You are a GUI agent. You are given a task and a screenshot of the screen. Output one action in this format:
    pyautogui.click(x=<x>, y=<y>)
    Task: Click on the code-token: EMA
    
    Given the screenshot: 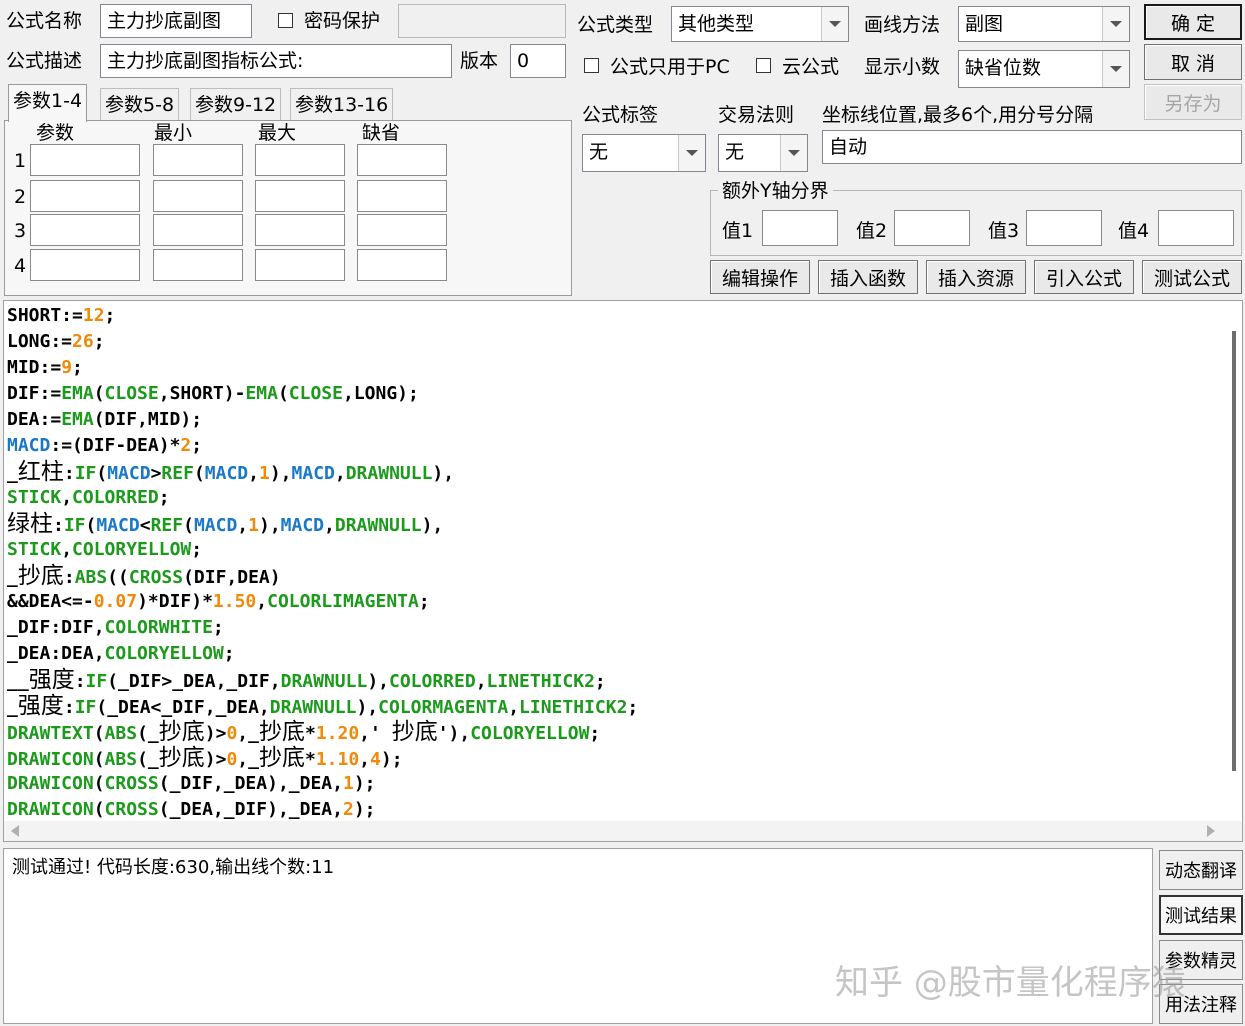 What is the action you would take?
    pyautogui.click(x=77, y=393)
    